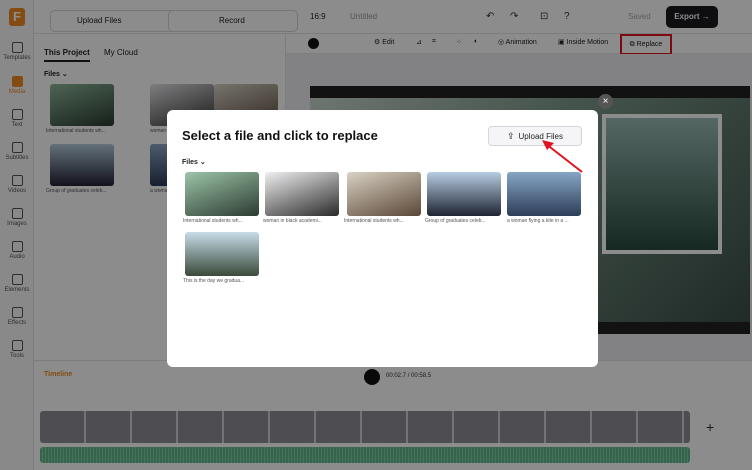 This screenshot has height=470, width=752. What do you see at coordinates (194, 162) in the screenshot?
I see `modal-files-label: Files ⌄` at bounding box center [194, 162].